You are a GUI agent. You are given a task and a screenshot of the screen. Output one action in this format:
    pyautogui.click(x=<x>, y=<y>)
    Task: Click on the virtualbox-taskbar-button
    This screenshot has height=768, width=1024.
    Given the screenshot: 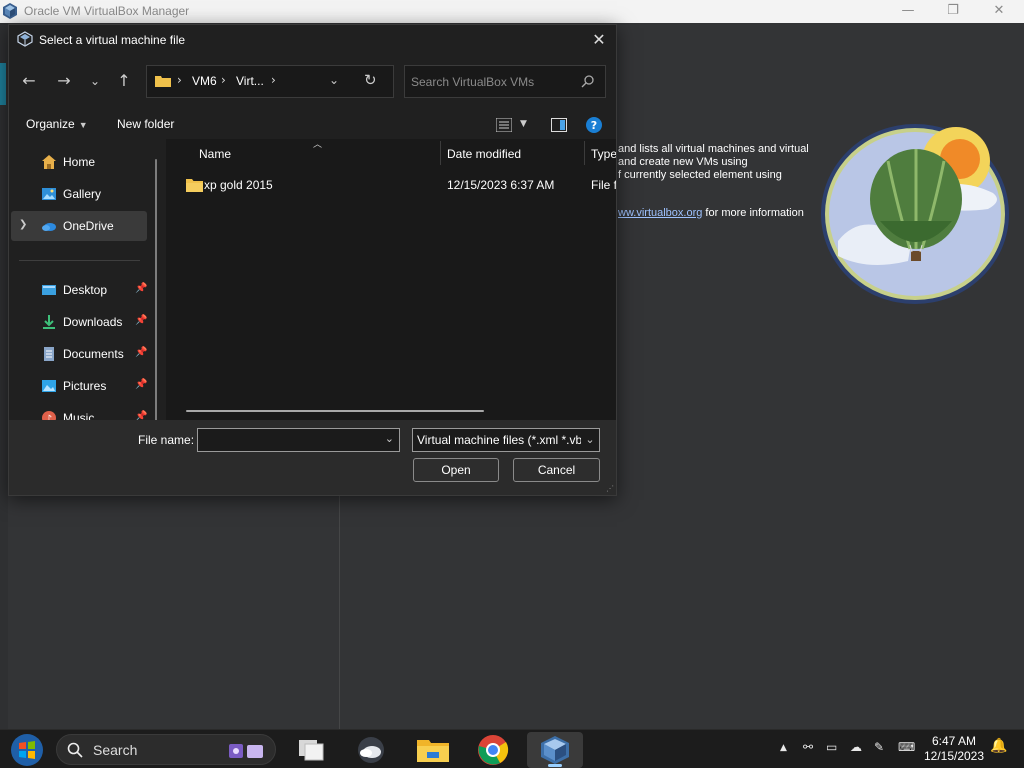 What is the action you would take?
    pyautogui.click(x=555, y=750)
    